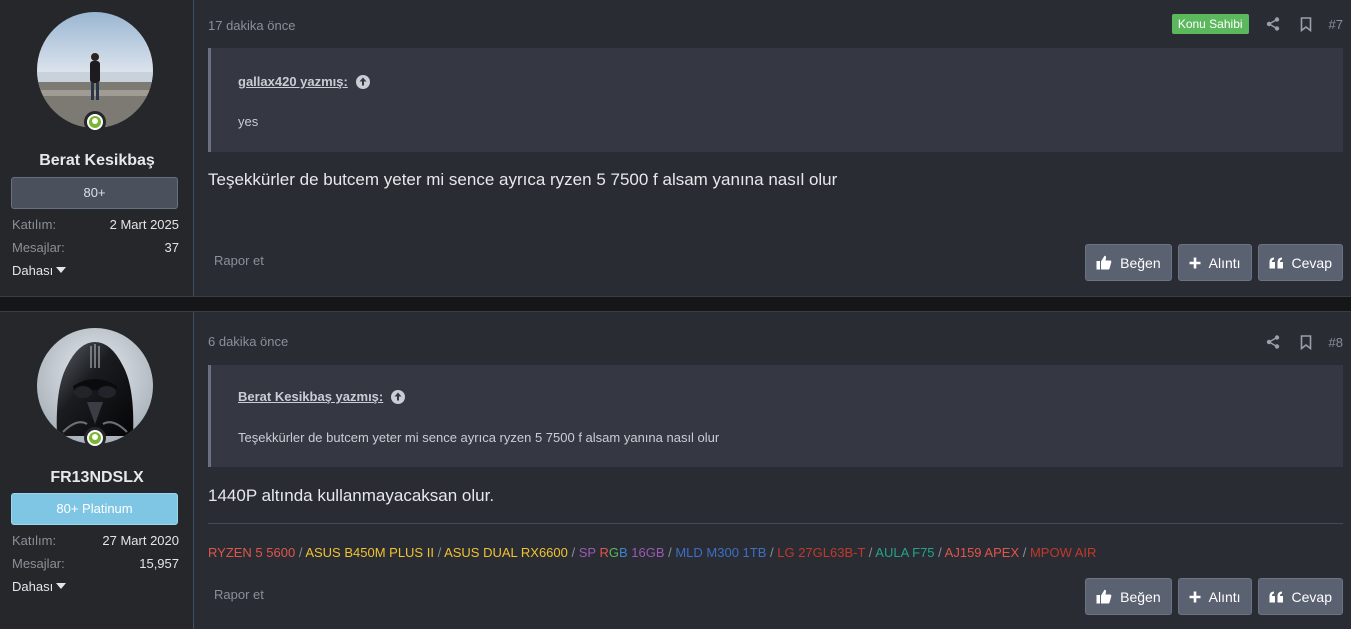 This screenshot has width=1351, height=629. What do you see at coordinates (95, 563) in the screenshot?
I see `message-count: Mesajlar: 15,957` at bounding box center [95, 563].